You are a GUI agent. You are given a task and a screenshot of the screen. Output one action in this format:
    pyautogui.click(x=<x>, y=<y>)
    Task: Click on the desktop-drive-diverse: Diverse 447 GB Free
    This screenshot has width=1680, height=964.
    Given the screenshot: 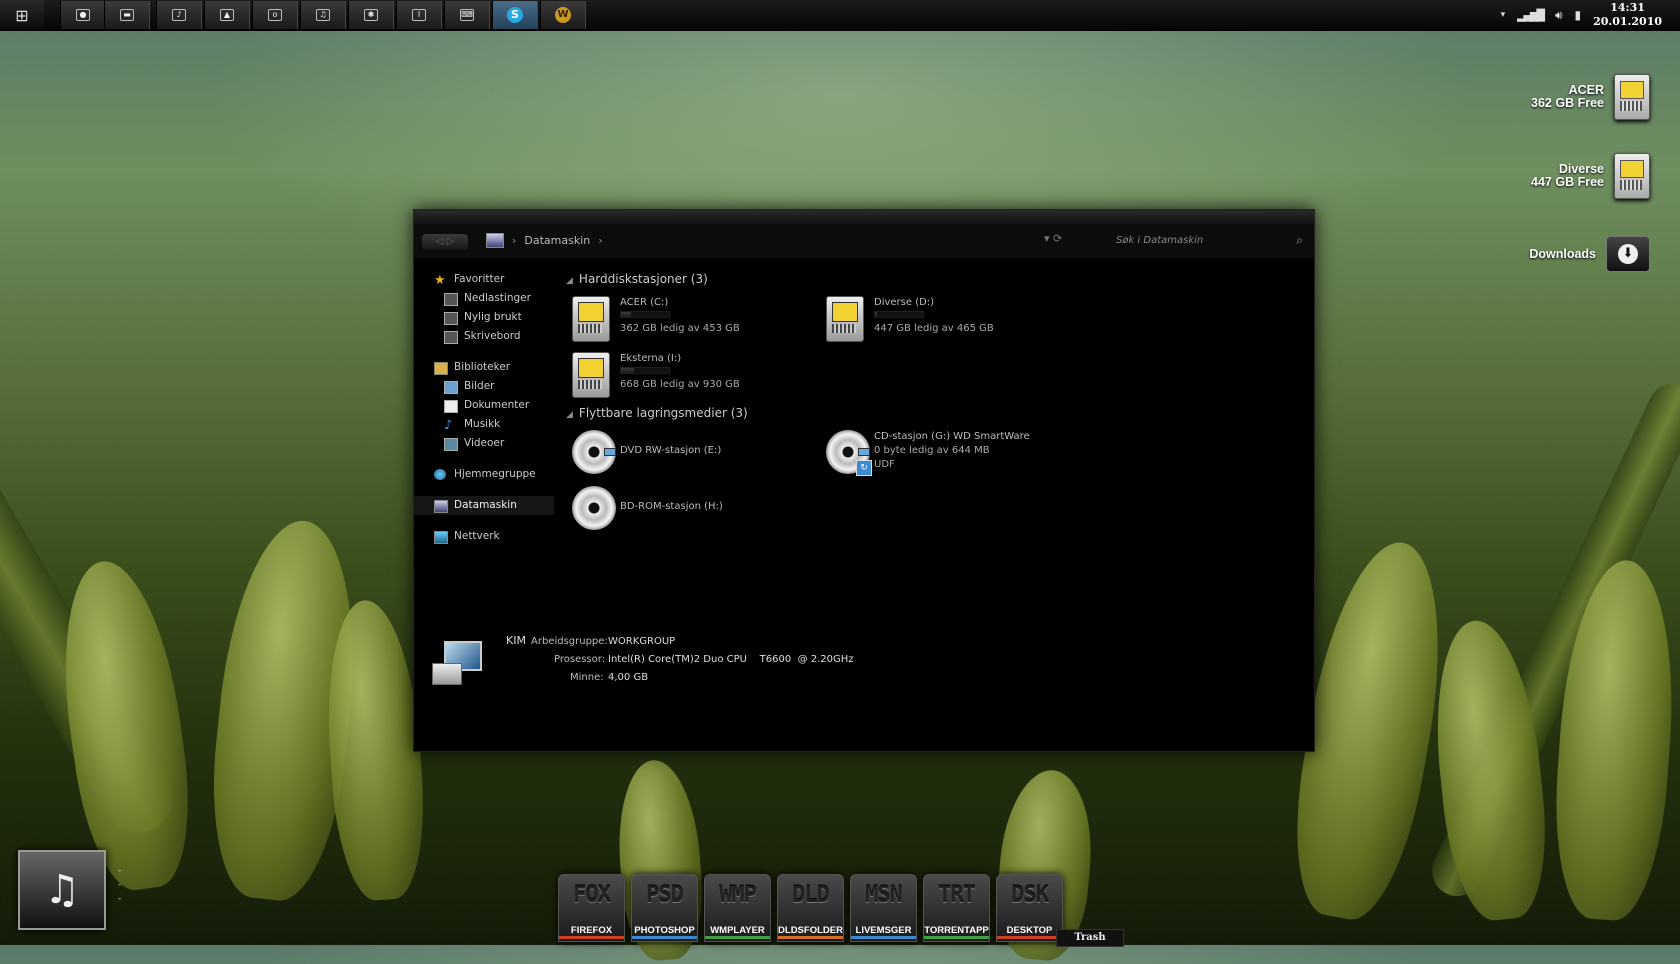 What is the action you would take?
    pyautogui.click(x=1590, y=176)
    